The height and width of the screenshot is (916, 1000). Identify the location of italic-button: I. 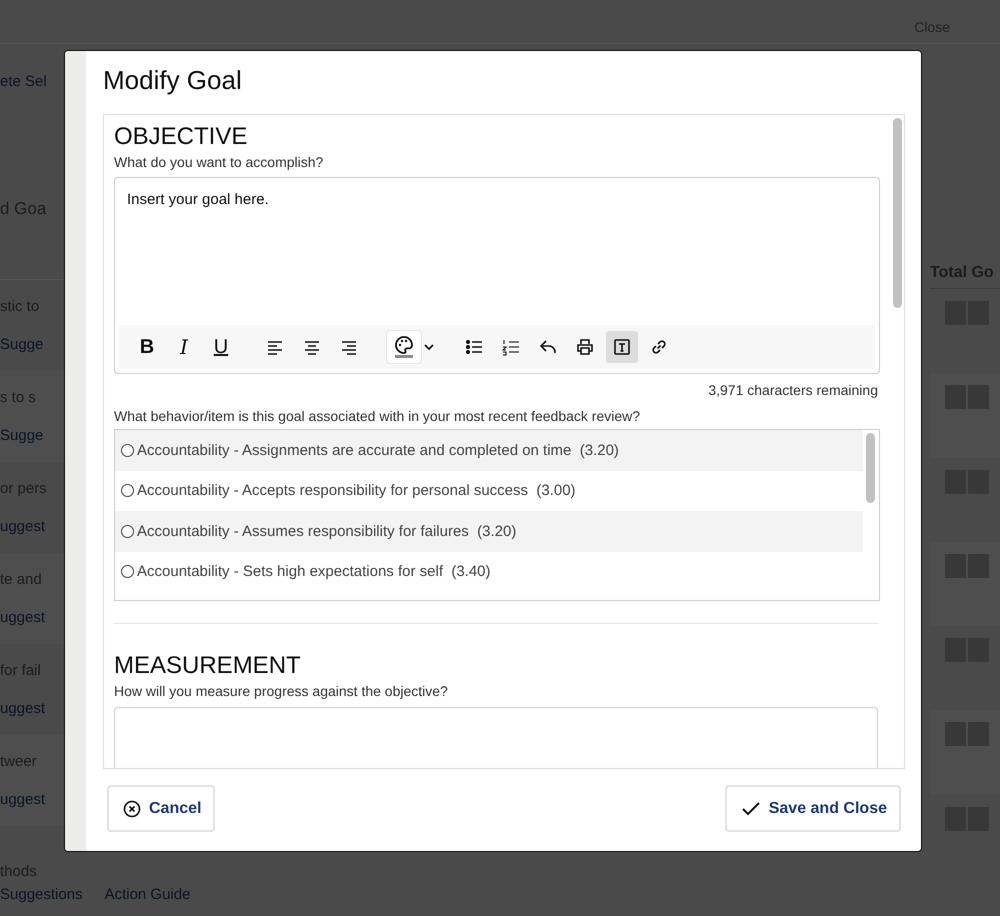
(184, 347).